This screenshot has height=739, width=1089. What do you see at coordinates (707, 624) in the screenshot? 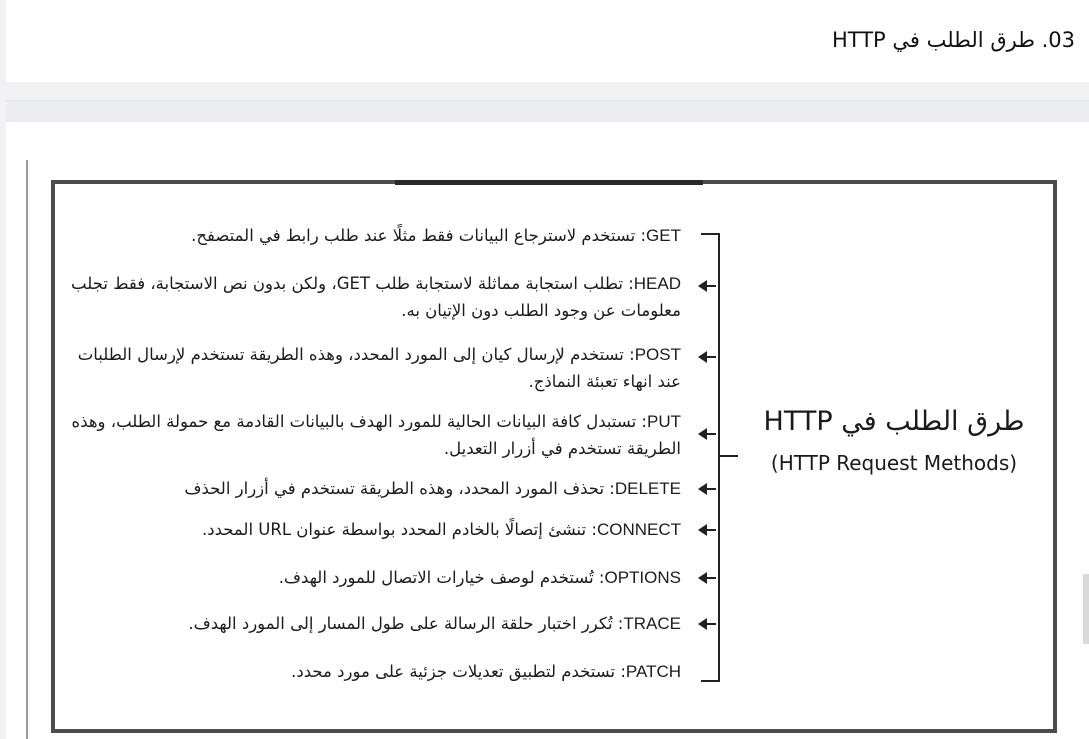
I see `arrow-trace` at bounding box center [707, 624].